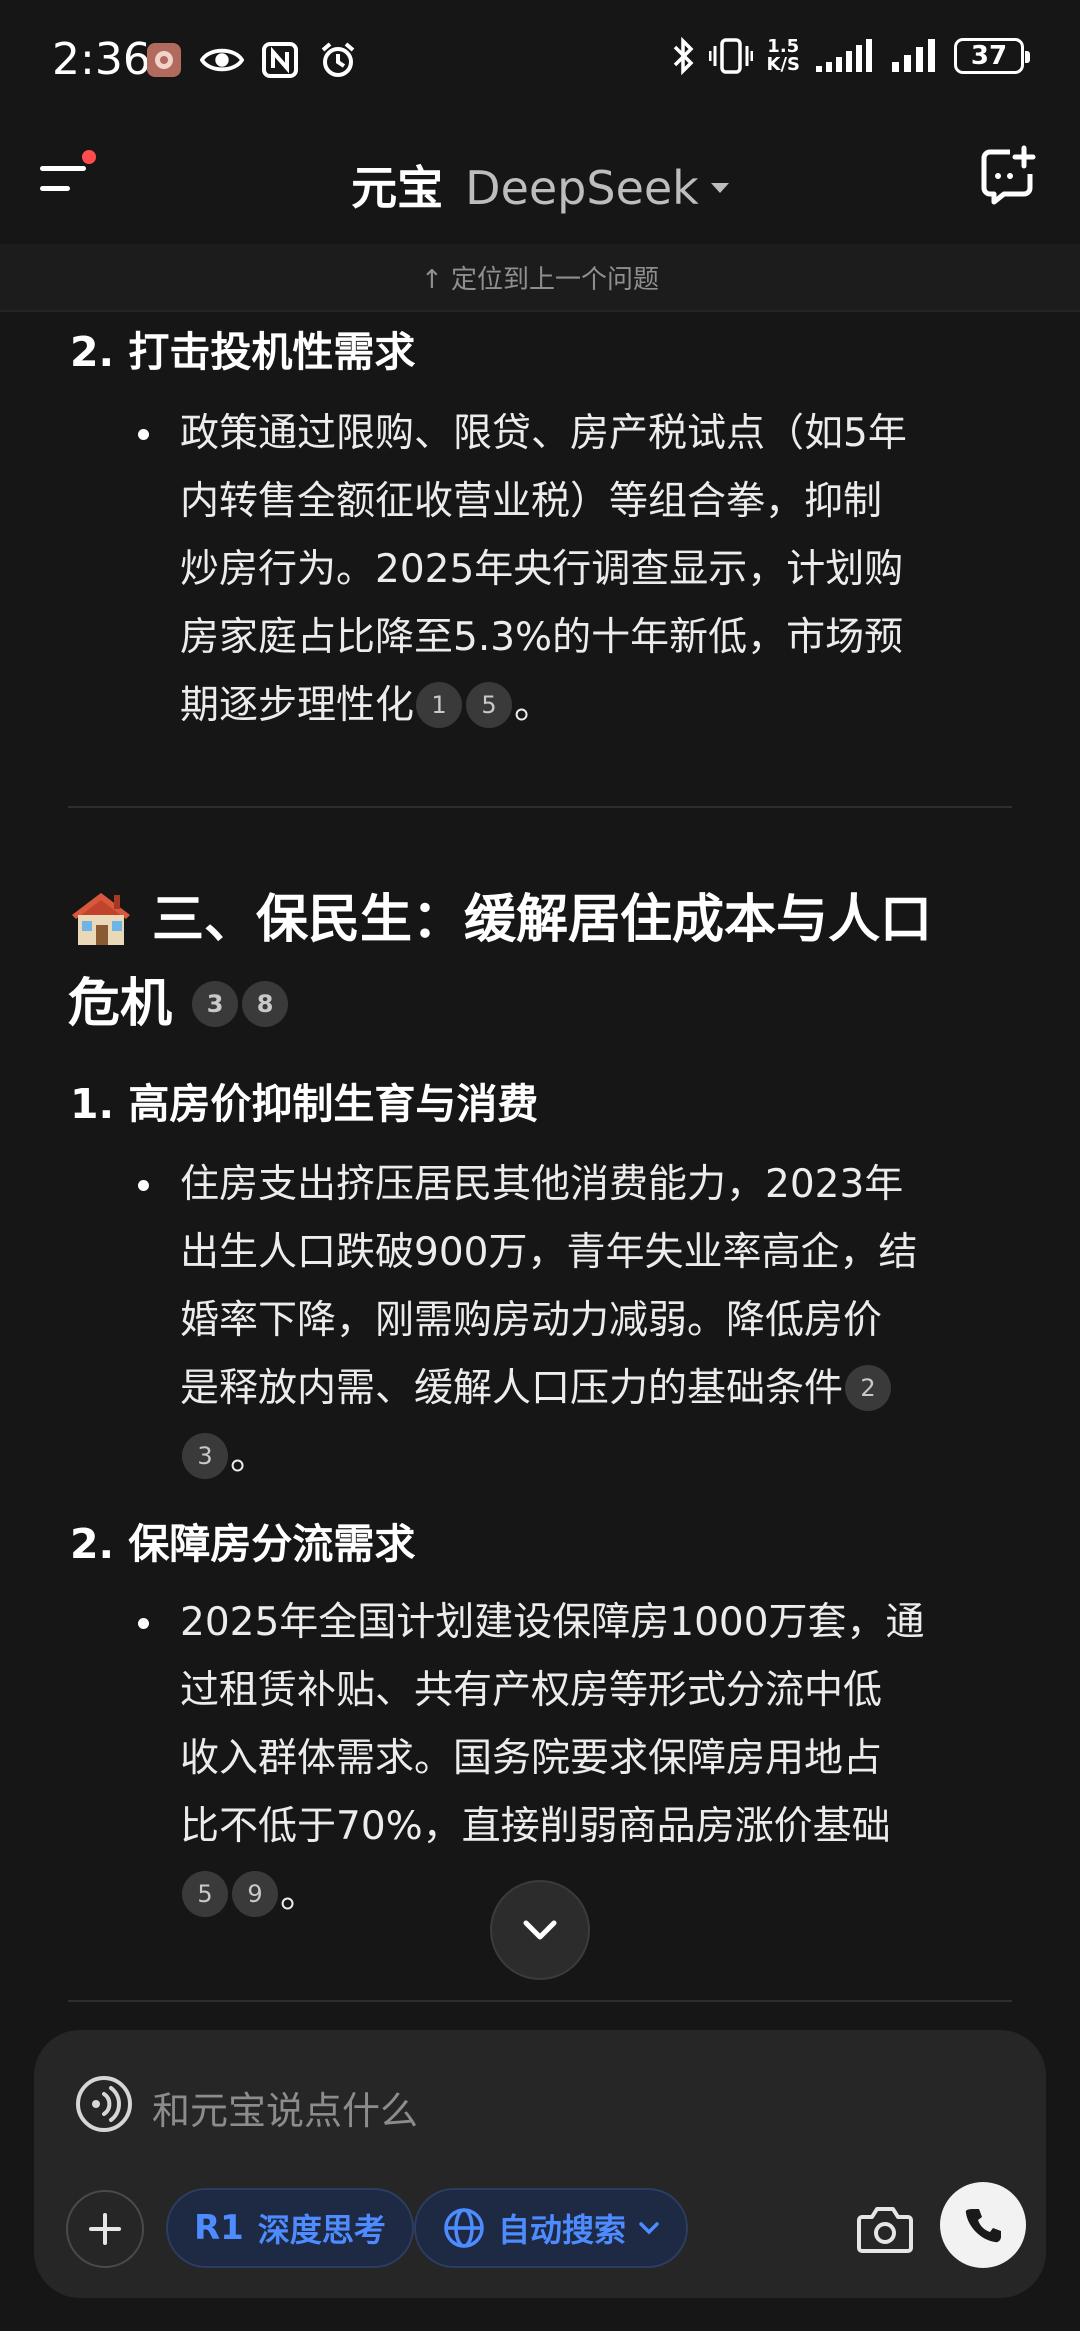 The width and height of the screenshot is (1080, 2331). Describe the element at coordinates (243, 352) in the screenshot. I see `item-heading: 2. 打击投机性需求` at that location.